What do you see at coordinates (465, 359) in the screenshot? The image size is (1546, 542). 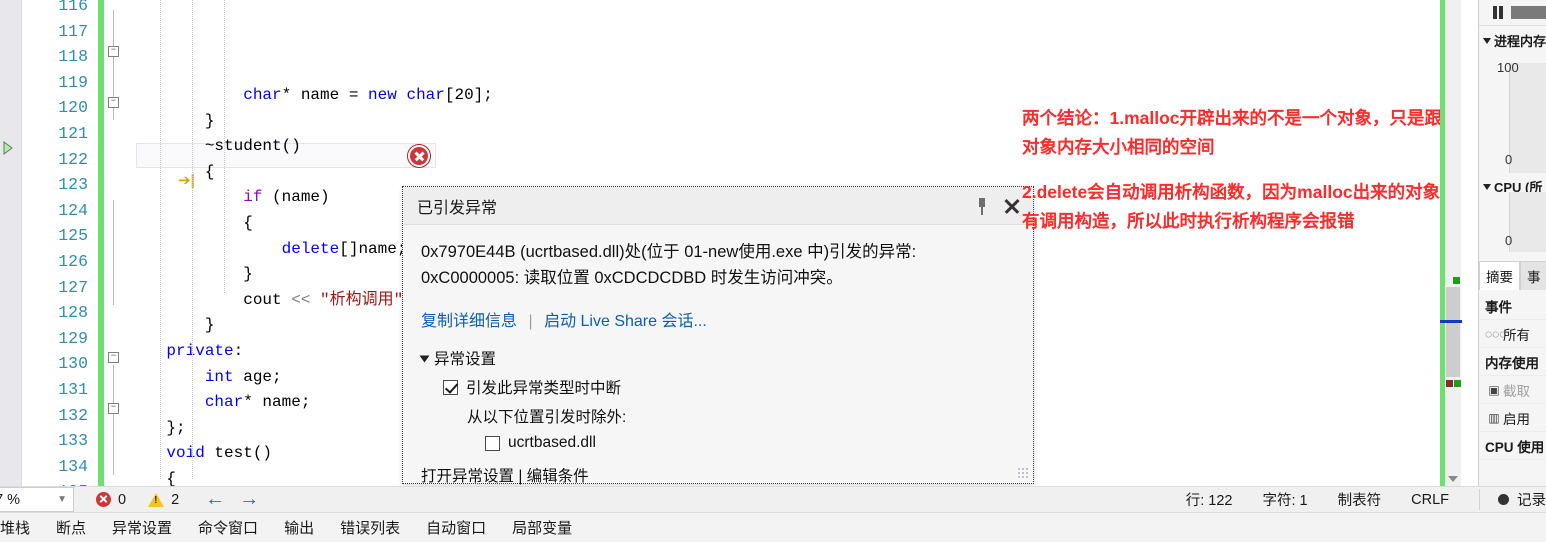 I see `exception-settings-header-label: 异常设置` at bounding box center [465, 359].